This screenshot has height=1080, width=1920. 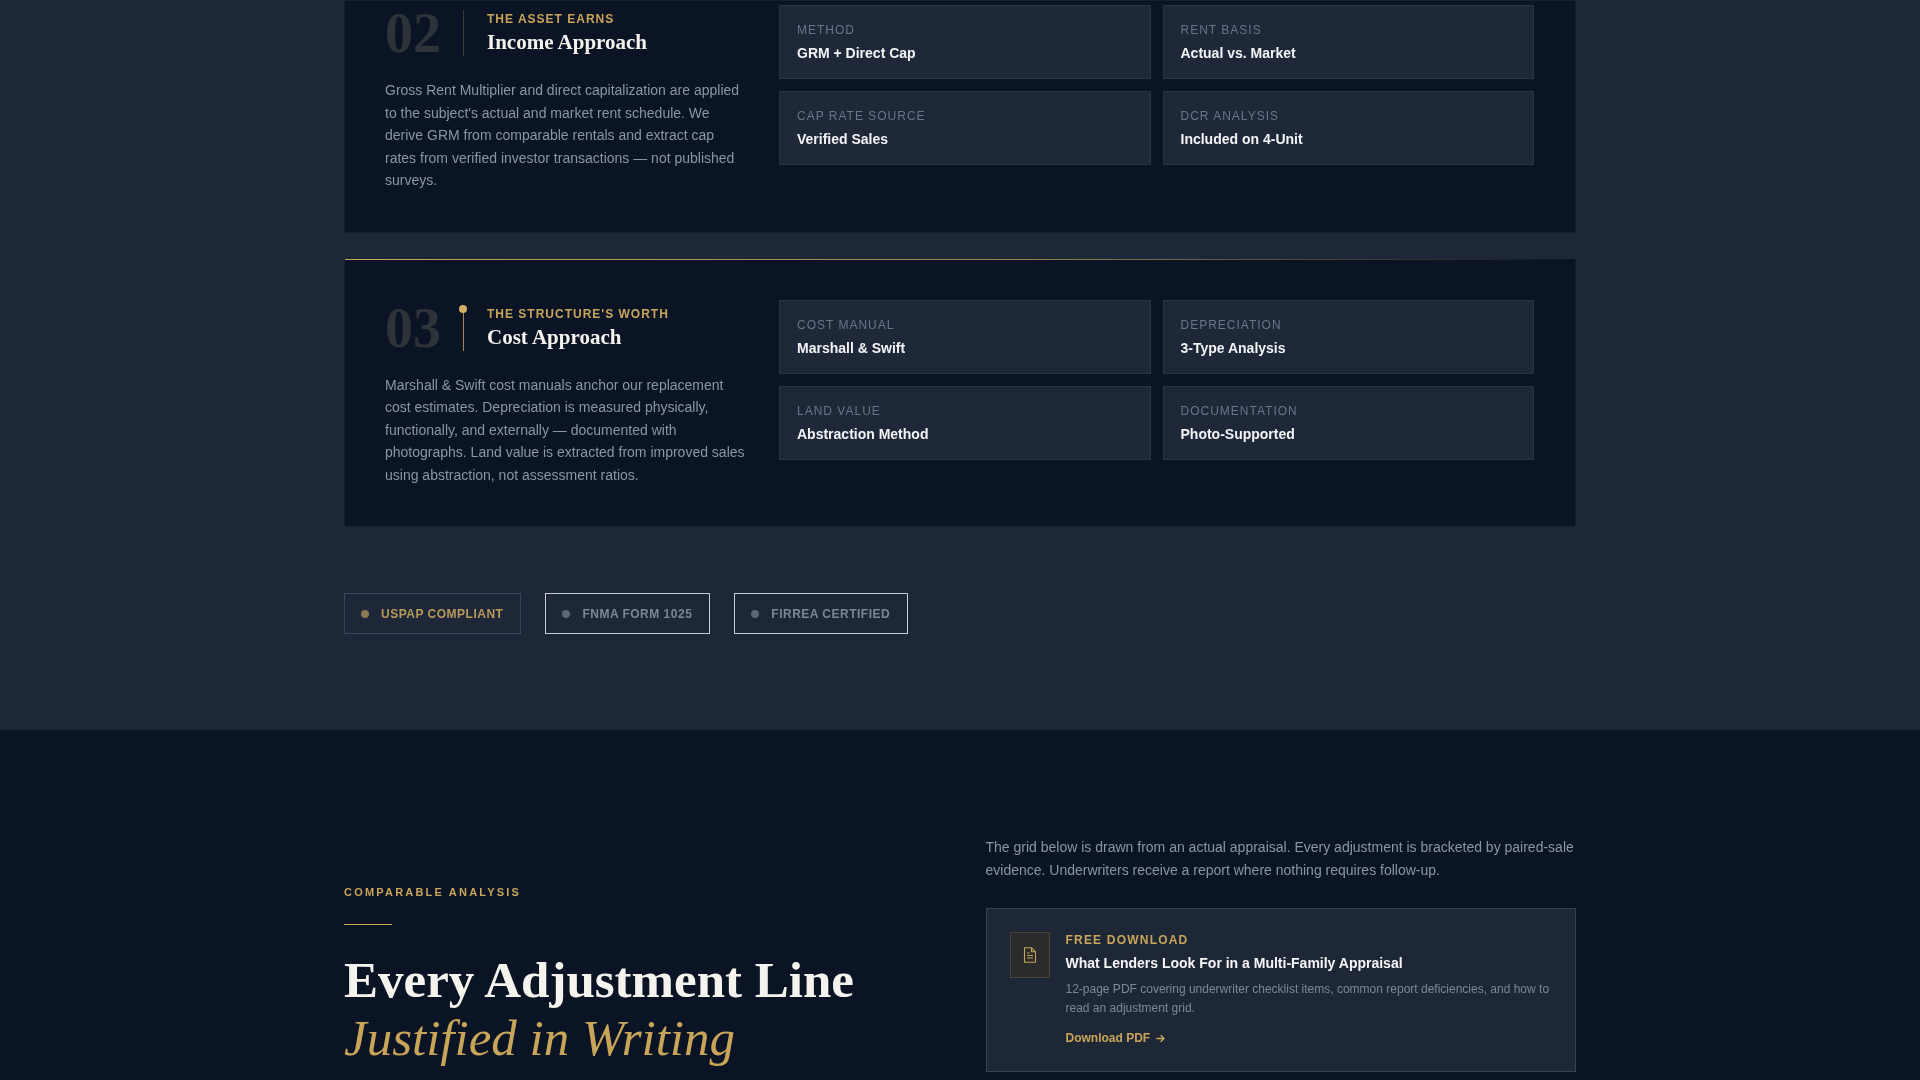 What do you see at coordinates (839, 411) in the screenshot?
I see `fact-label: LAND VALUE` at bounding box center [839, 411].